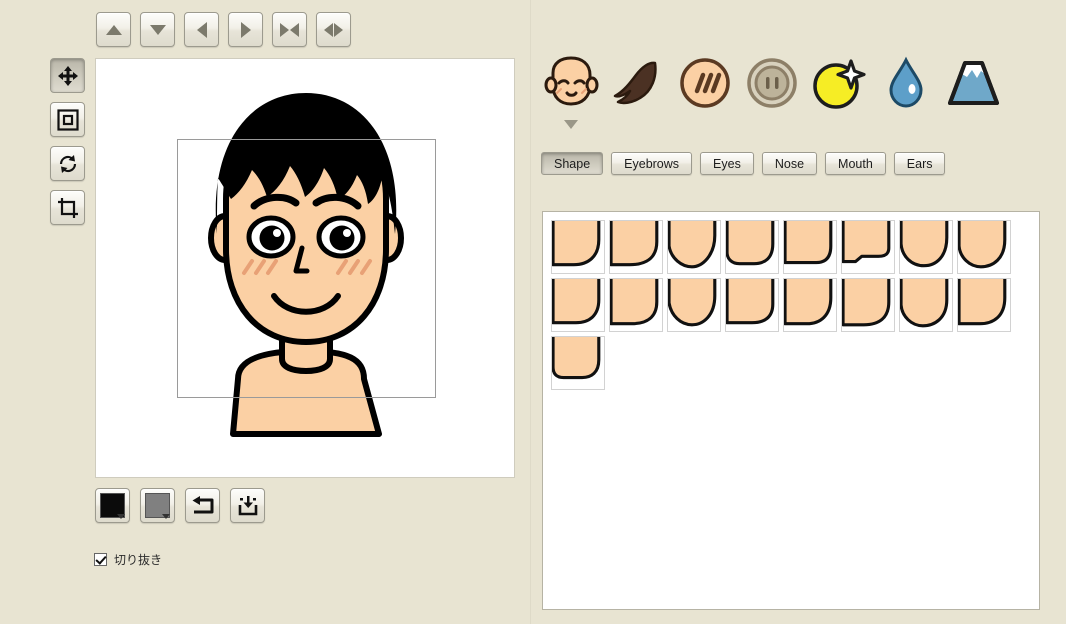  I want to click on crop-icon, so click(67, 207).